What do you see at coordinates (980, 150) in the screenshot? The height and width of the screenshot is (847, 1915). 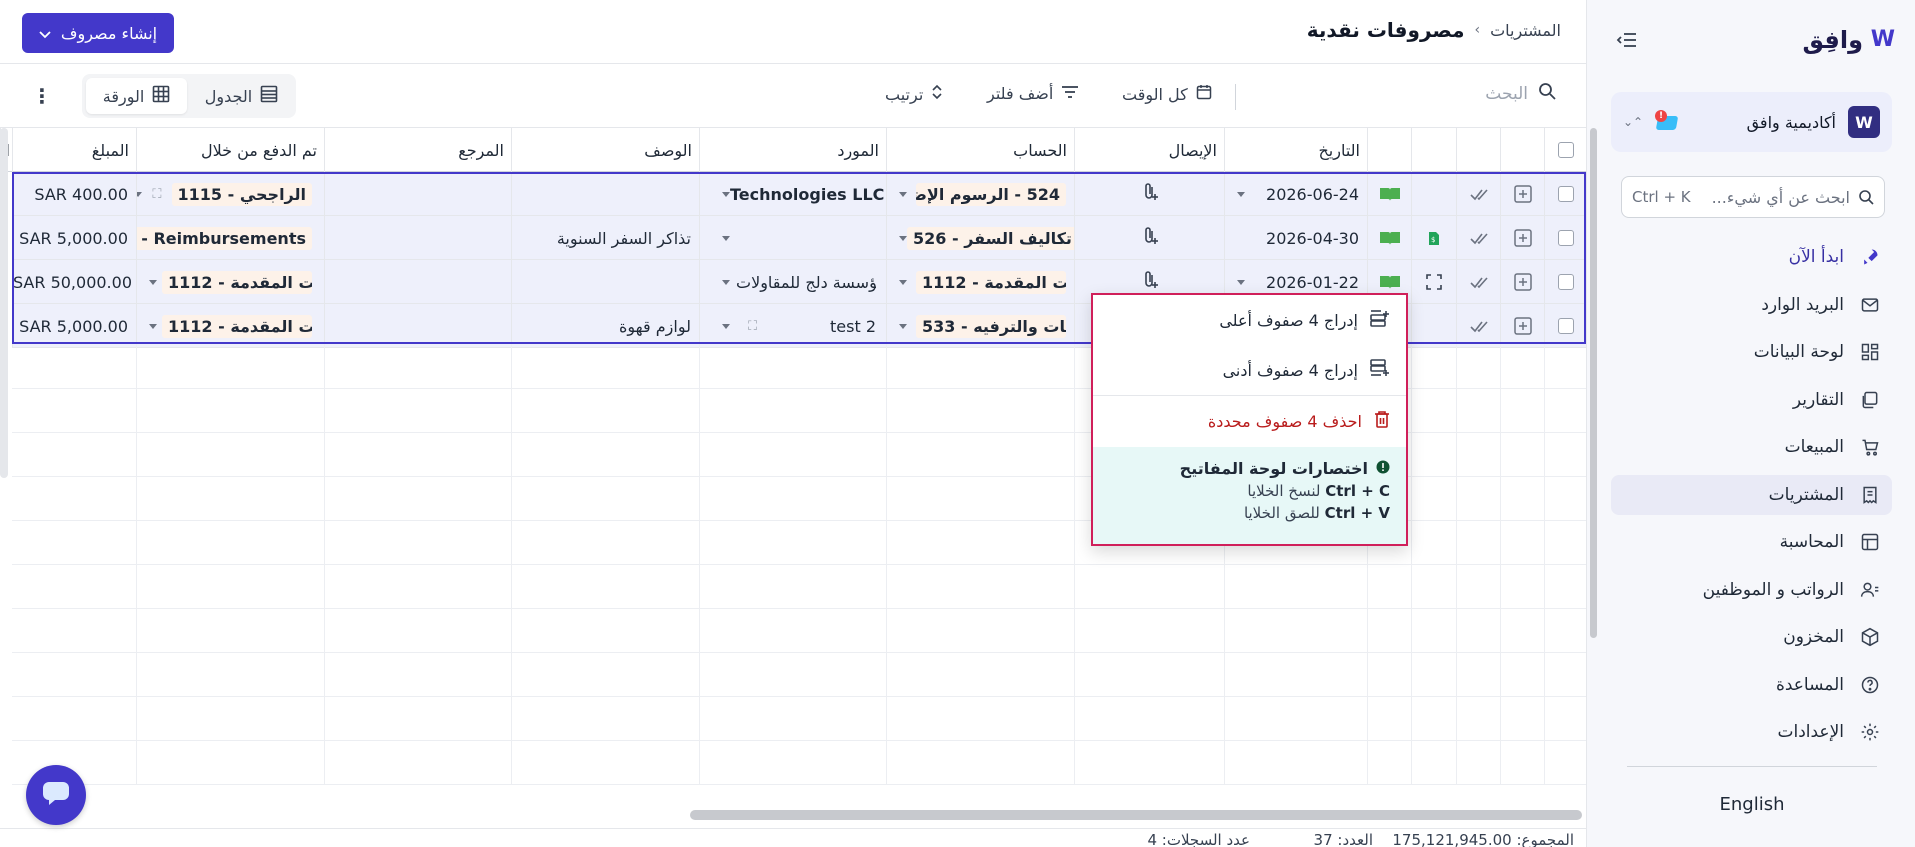 I see `col-header-account: الحساب` at bounding box center [980, 150].